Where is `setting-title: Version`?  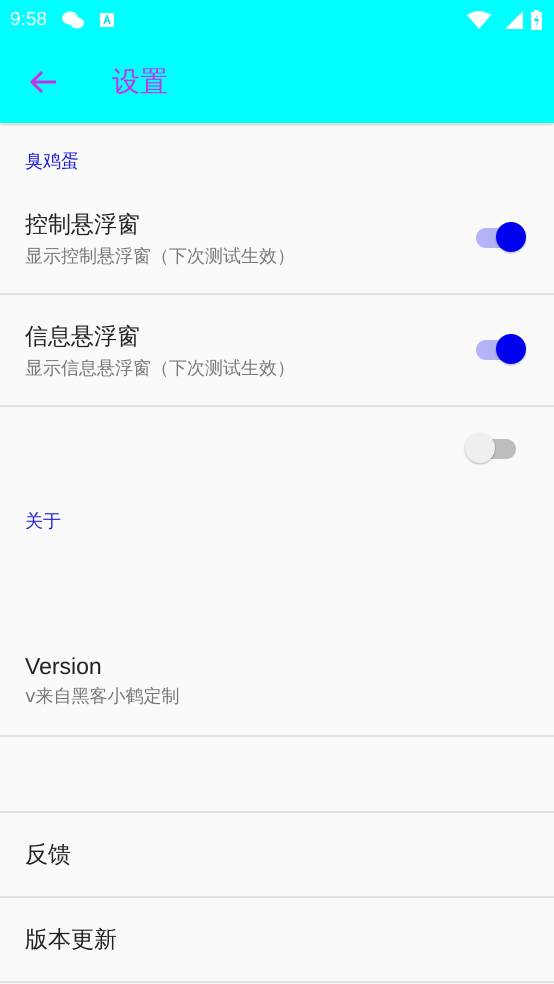 setting-title: Version is located at coordinates (64, 666).